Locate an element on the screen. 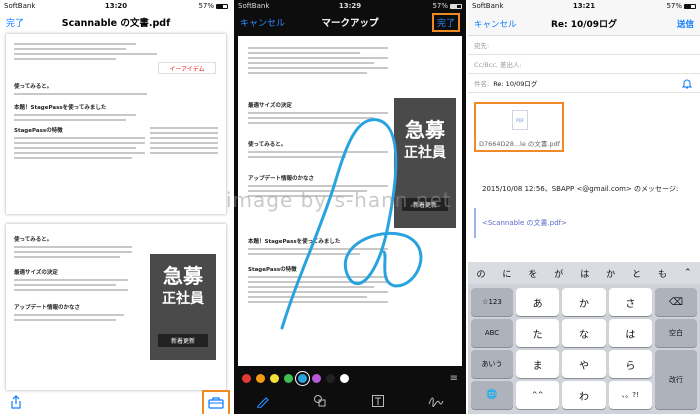  nav-bar: キャンセル Re: 10/09ログ 送信 is located at coordinates (584, 24).